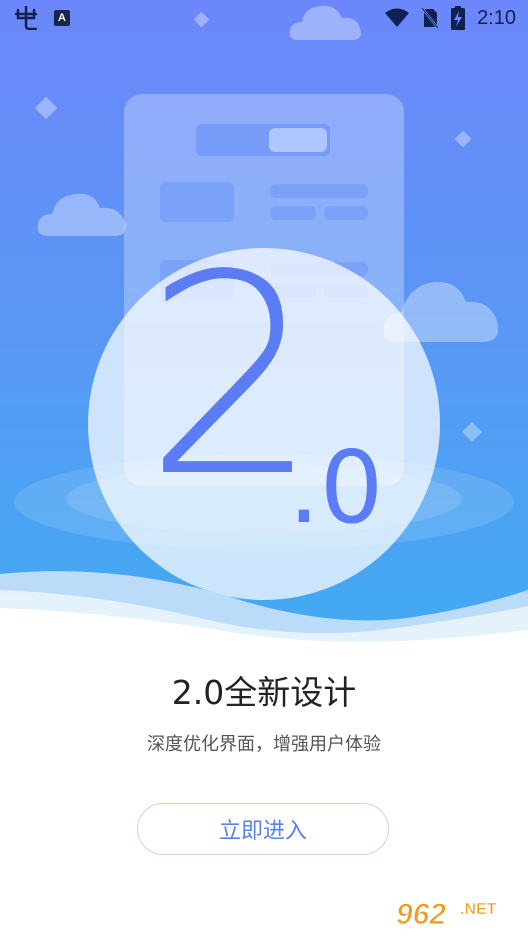 Image resolution: width=528 pixels, height=938 pixels. Describe the element at coordinates (62, 18) in the screenshot. I see `app-a-icon: A` at that location.